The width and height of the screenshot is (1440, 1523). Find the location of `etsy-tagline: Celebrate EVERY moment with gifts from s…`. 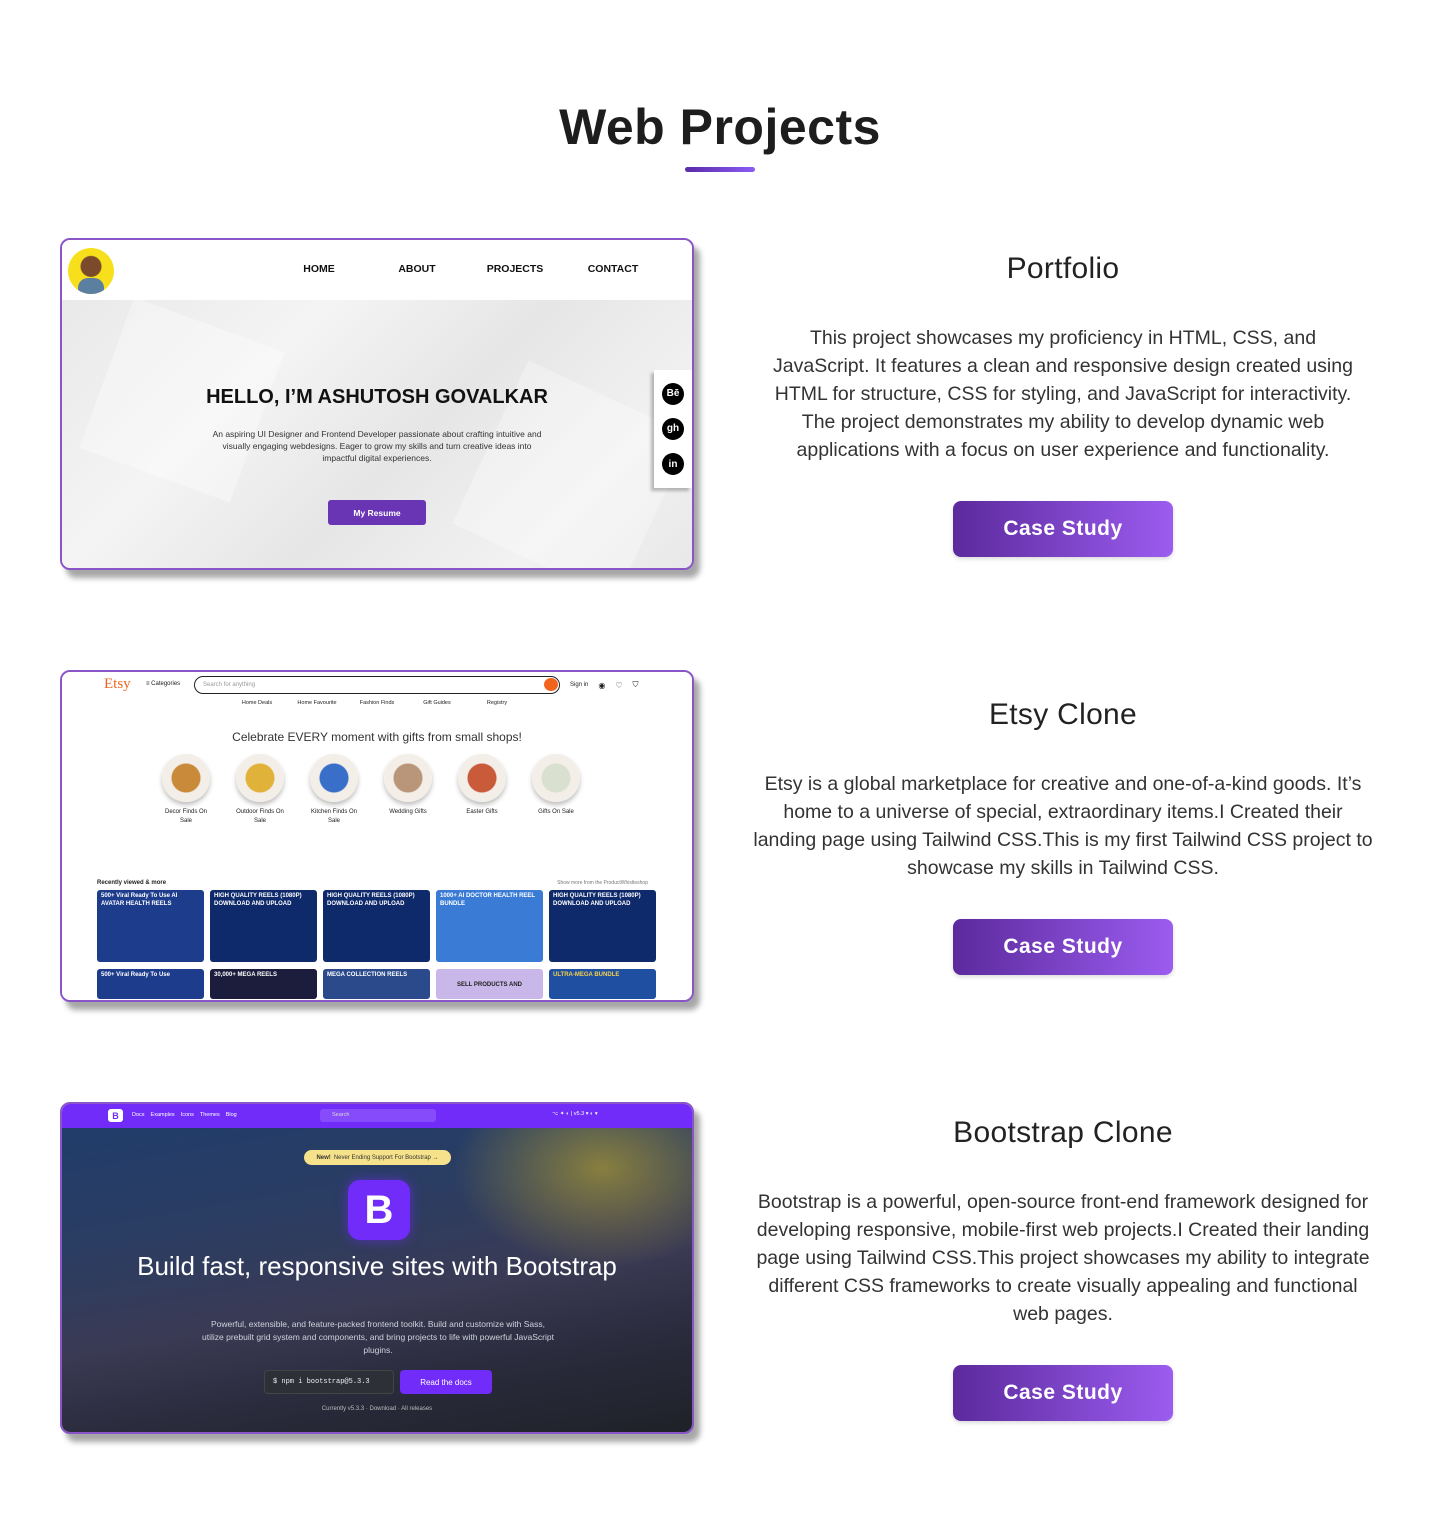

etsy-tagline: Celebrate EVERY moment with gifts from s… is located at coordinates (377, 737).